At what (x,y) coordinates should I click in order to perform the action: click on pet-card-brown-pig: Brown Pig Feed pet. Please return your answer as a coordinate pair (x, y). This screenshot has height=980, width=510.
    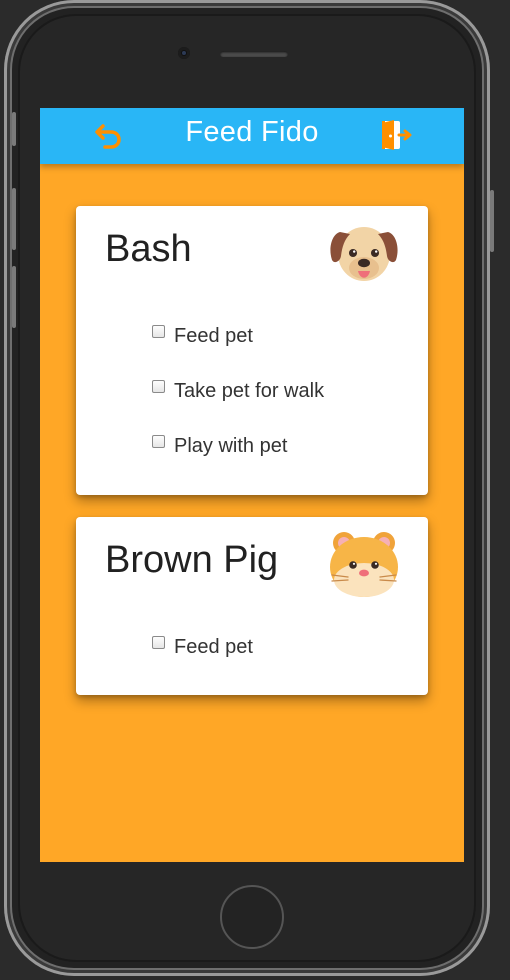
    Looking at the image, I should click on (252, 606).